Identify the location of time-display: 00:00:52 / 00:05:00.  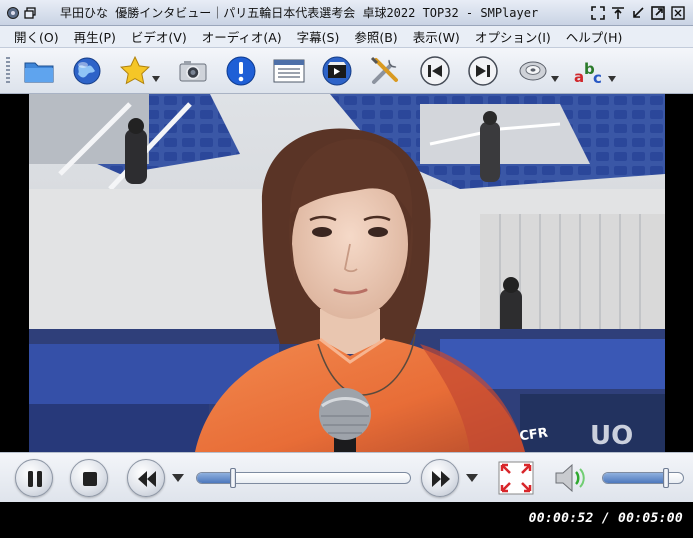
(605, 518).